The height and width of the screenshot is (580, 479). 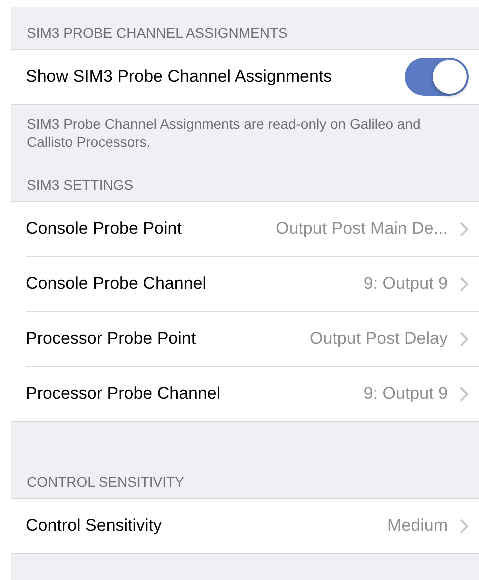 What do you see at coordinates (252, 394) in the screenshot?
I see `settings-row: Processor Probe Channel 9: Output 9` at bounding box center [252, 394].